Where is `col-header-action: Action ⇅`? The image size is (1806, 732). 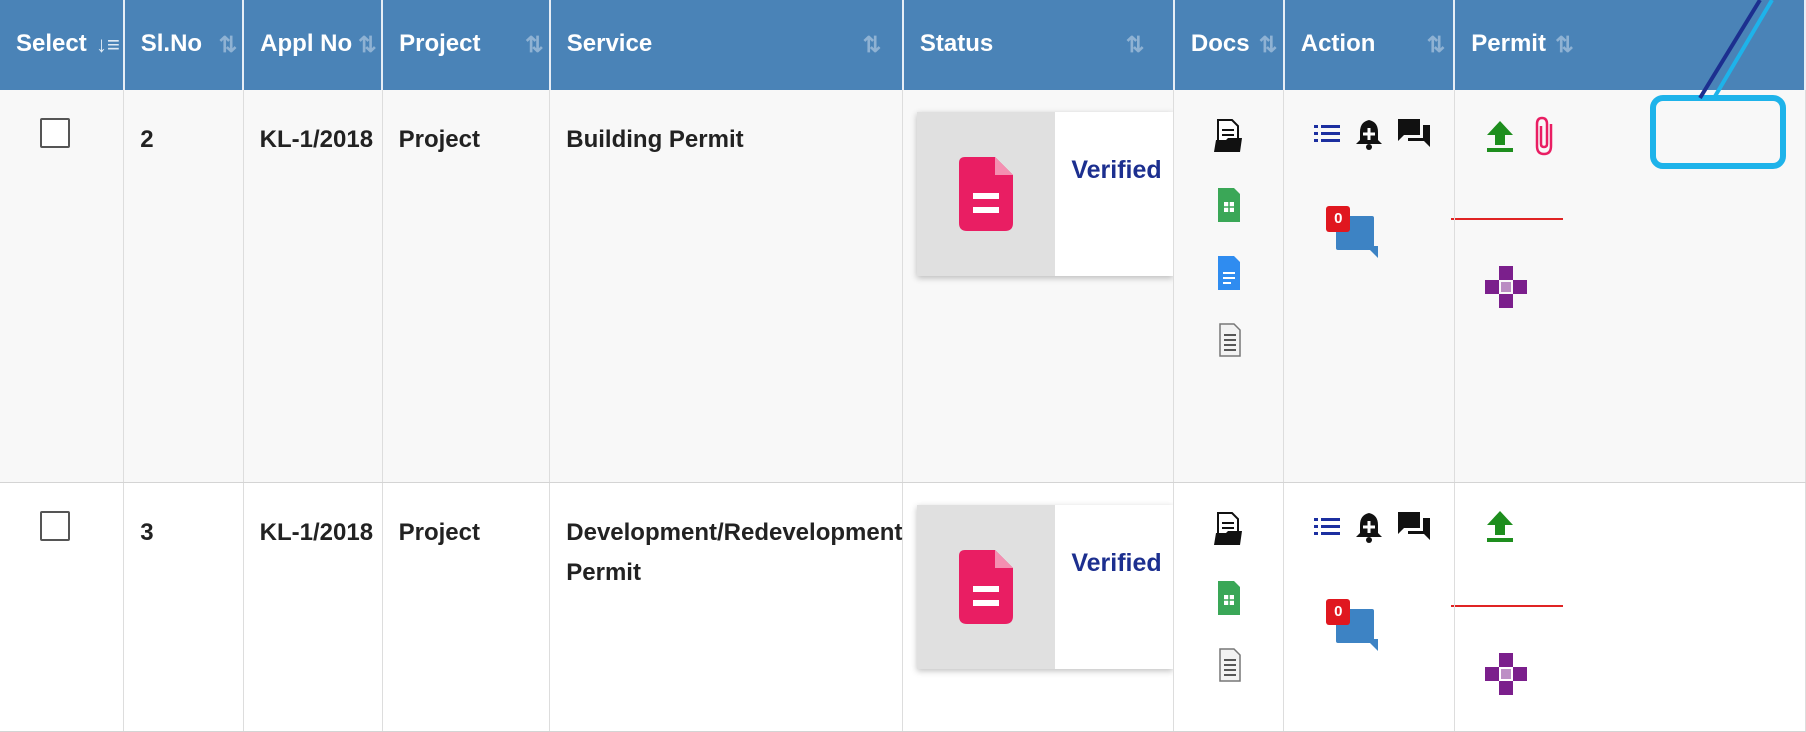
col-header-action: Action ⇅ is located at coordinates (1369, 45).